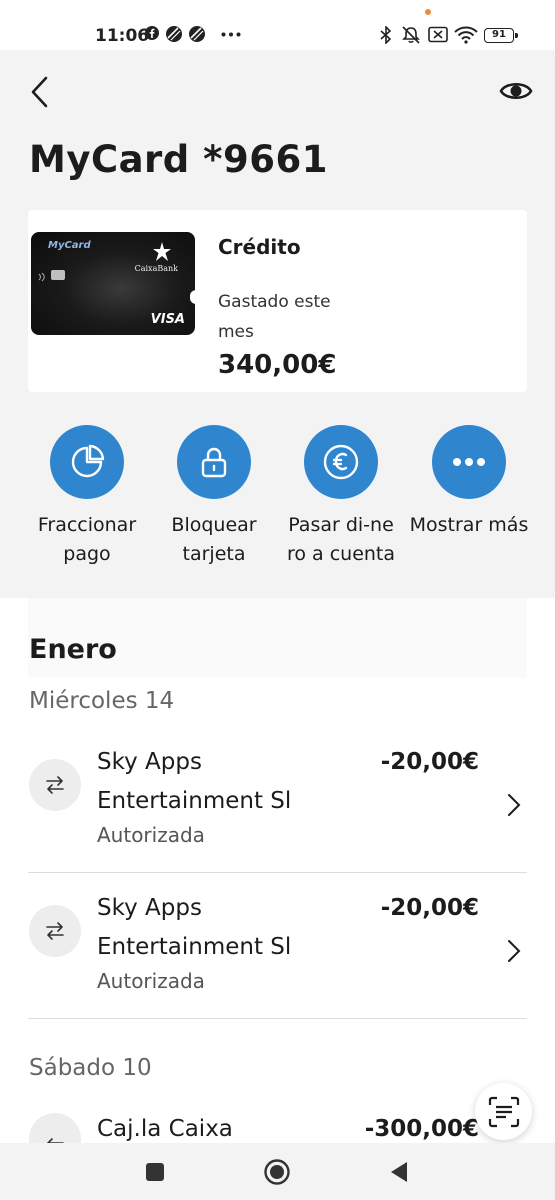  Describe the element at coordinates (386, 35) in the screenshot. I see `bluetooth-icon` at that location.